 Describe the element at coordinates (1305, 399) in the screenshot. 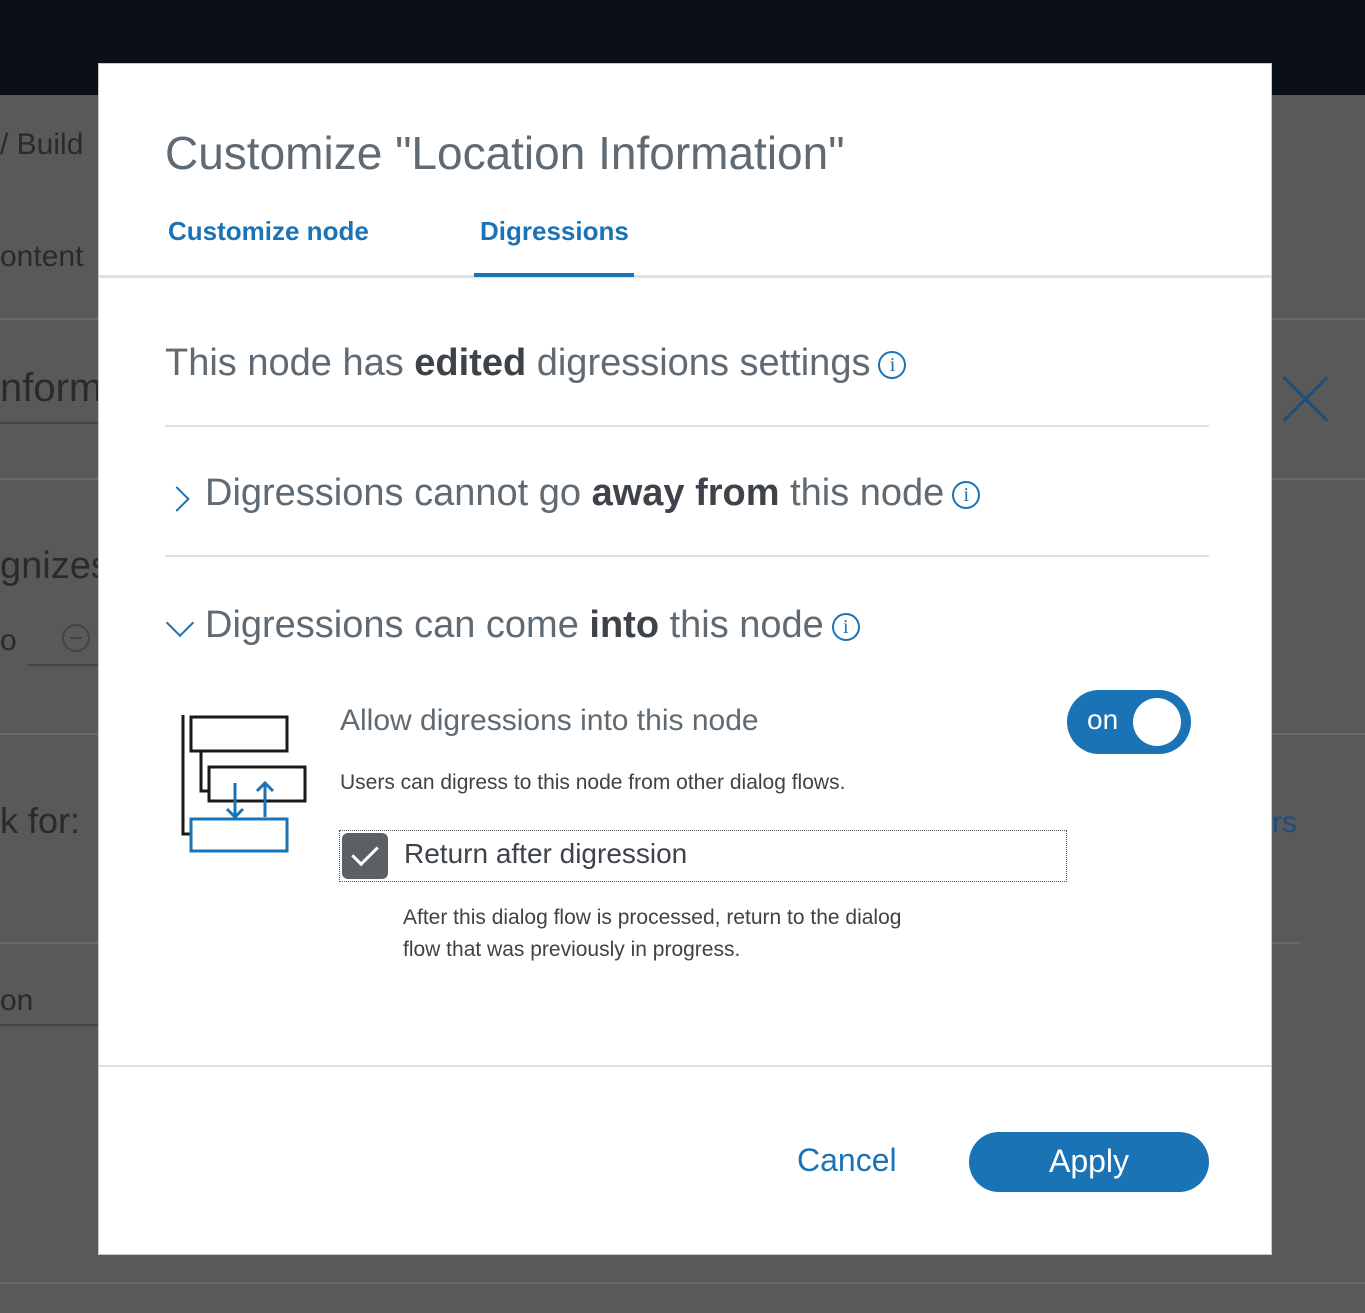

I see `background-close-icon` at that location.